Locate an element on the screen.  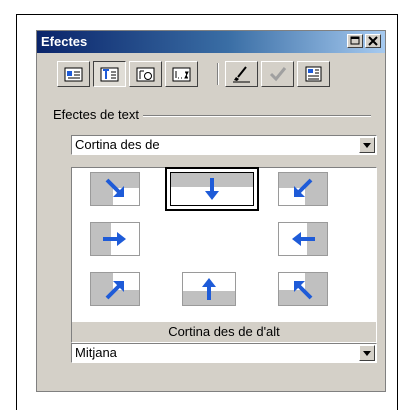
arrow-down-right-icon is located at coordinates (115, 189).